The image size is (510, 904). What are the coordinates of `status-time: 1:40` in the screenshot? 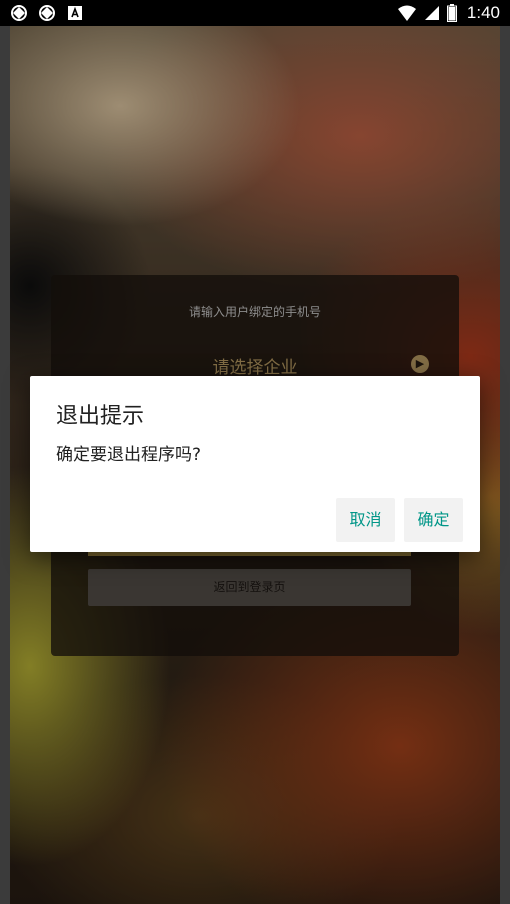 It's located at (483, 12).